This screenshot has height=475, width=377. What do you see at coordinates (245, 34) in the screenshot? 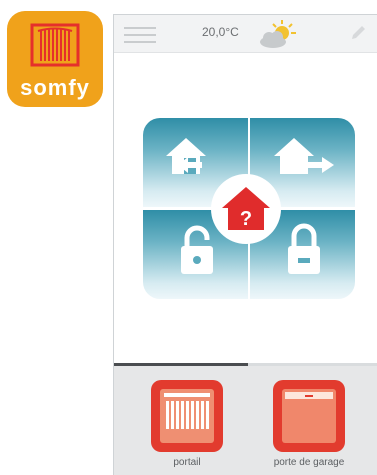
I see `top-bar: 20,0°C` at bounding box center [245, 34].